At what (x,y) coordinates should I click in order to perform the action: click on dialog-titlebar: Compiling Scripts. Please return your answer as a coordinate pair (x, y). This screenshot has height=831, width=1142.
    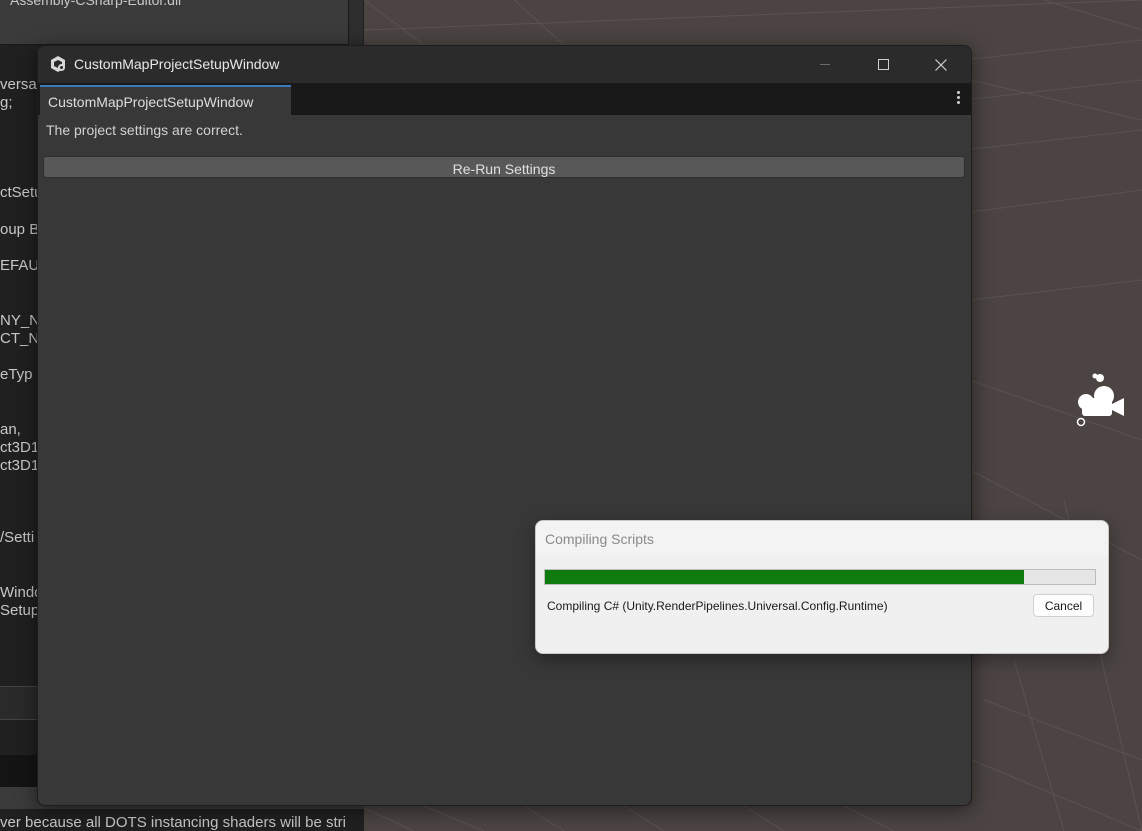
    Looking at the image, I should click on (822, 538).